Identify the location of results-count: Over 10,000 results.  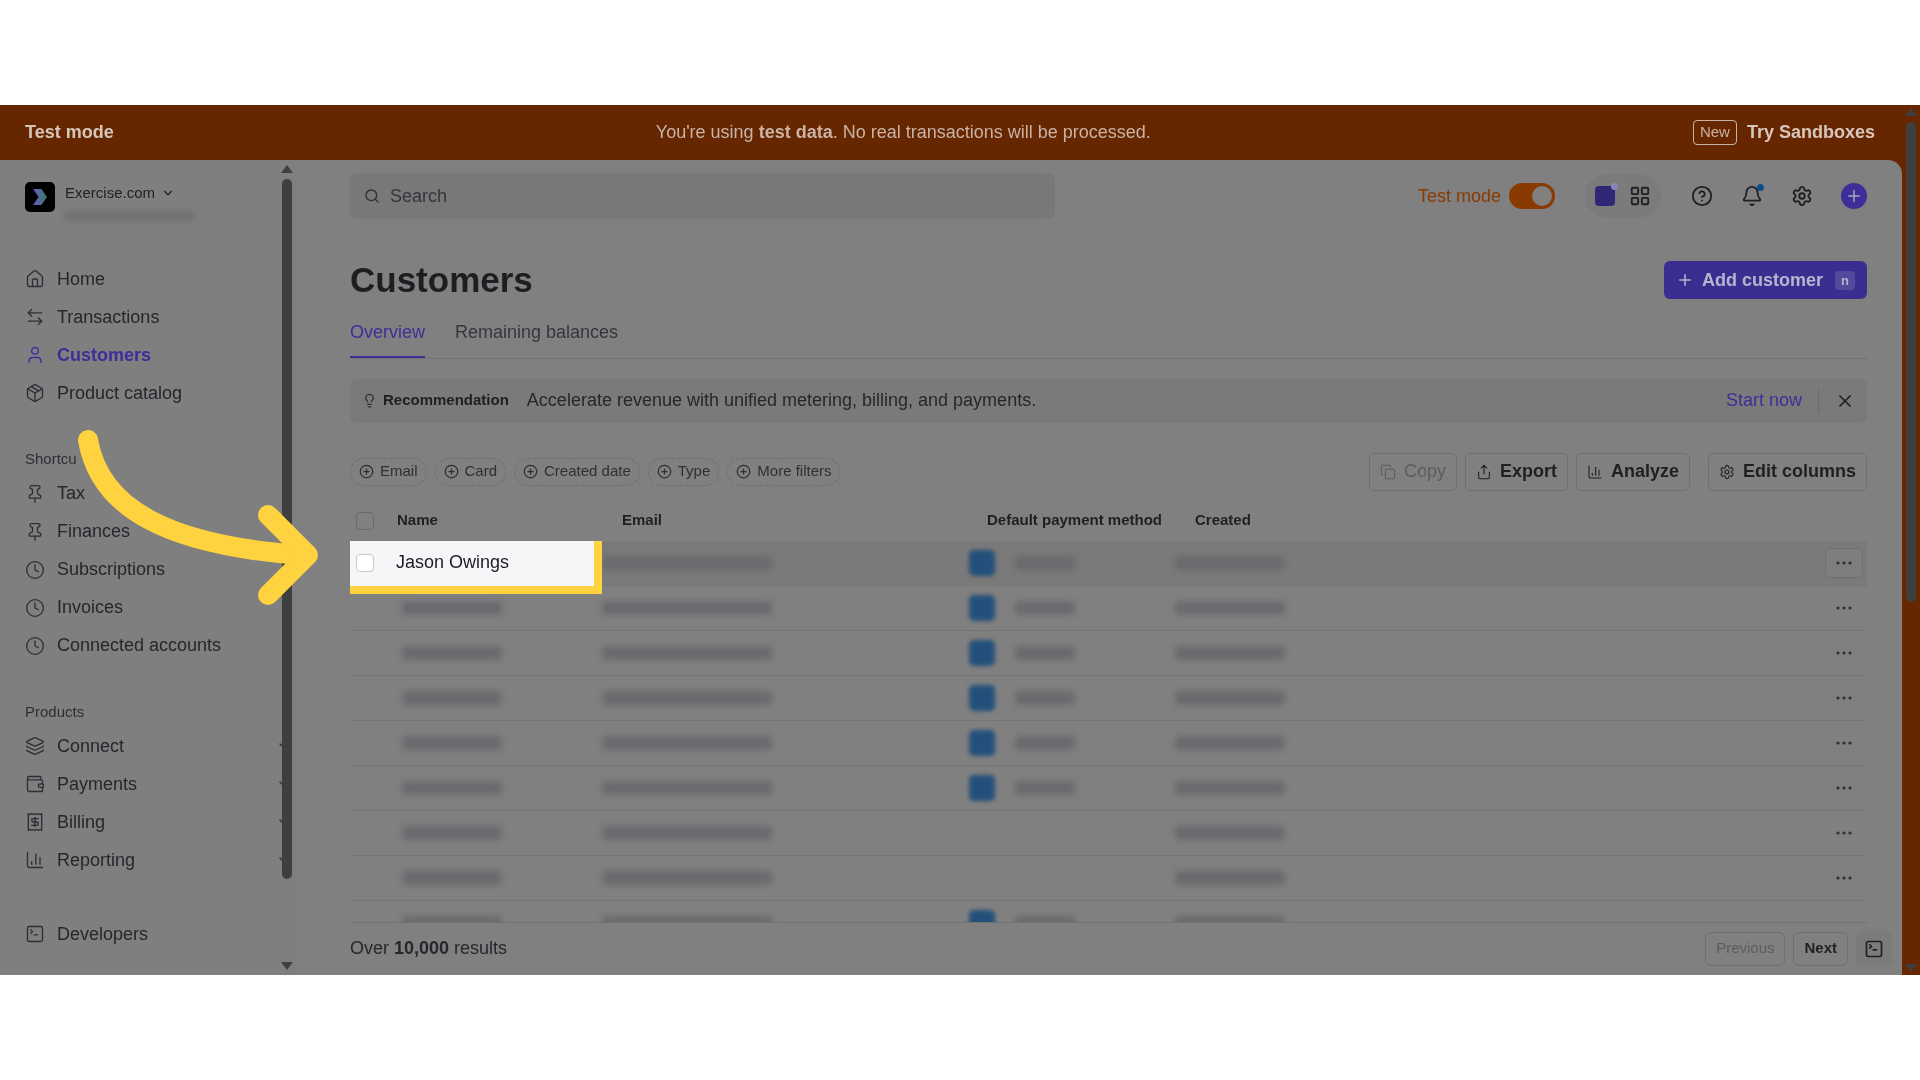
(429, 948).